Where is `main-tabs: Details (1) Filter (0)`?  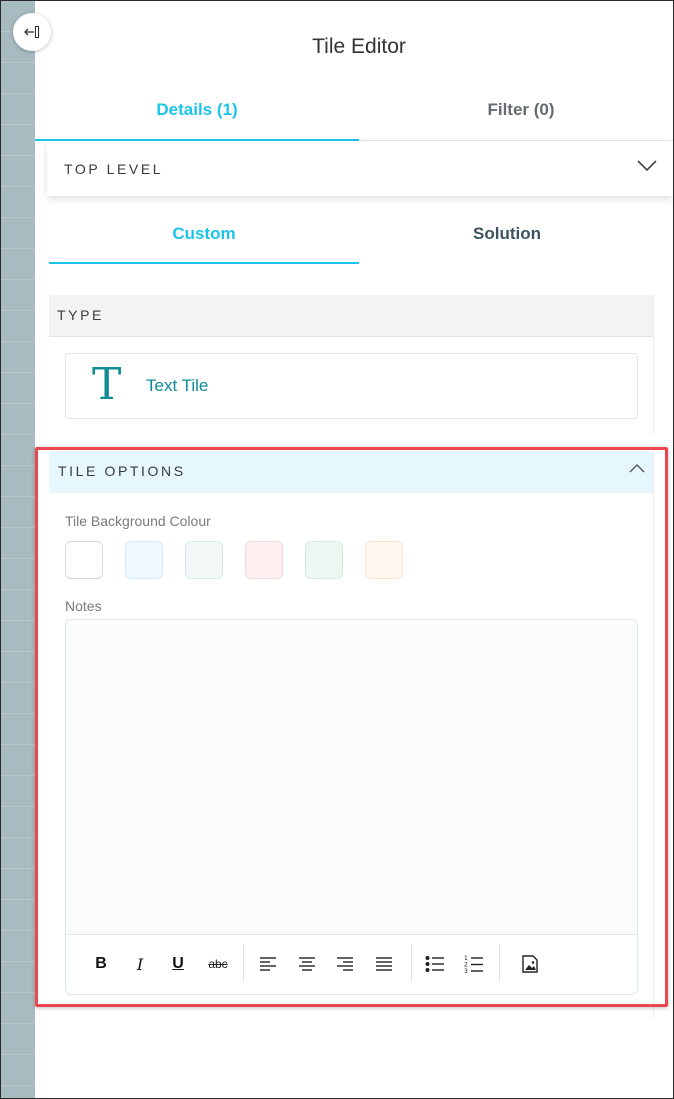 main-tabs: Details (1) Filter (0) is located at coordinates (354, 113).